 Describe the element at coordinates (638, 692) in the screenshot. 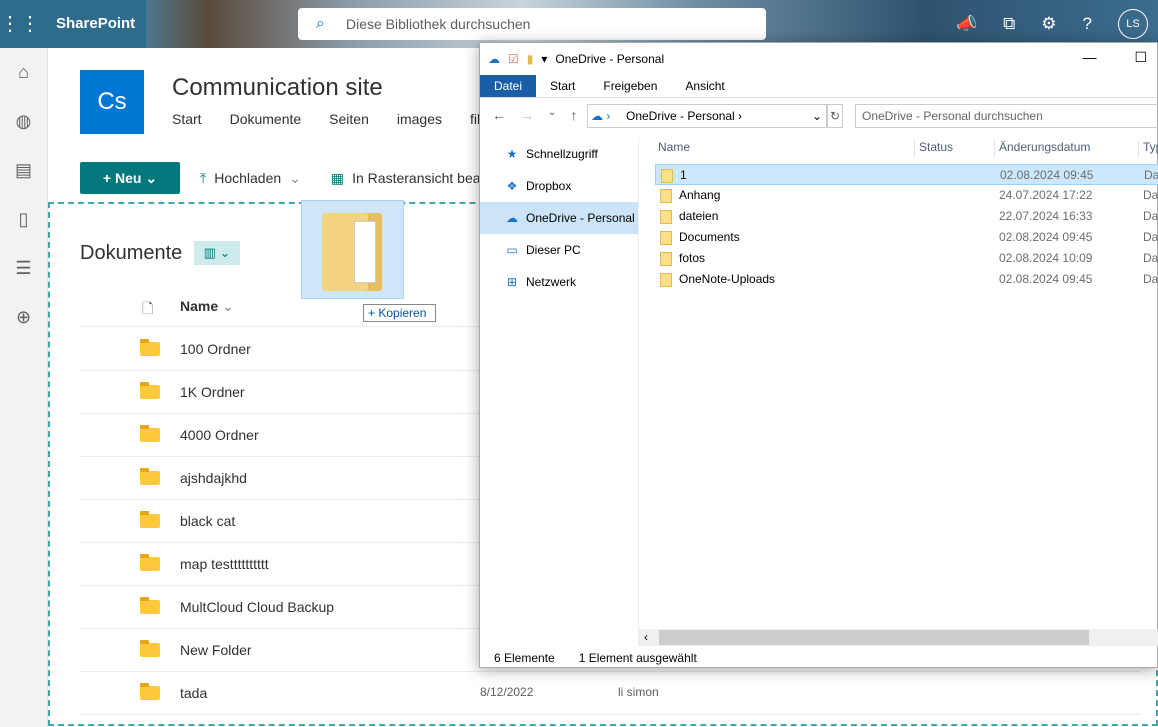

I see `row-modified-by: li simon` at that location.